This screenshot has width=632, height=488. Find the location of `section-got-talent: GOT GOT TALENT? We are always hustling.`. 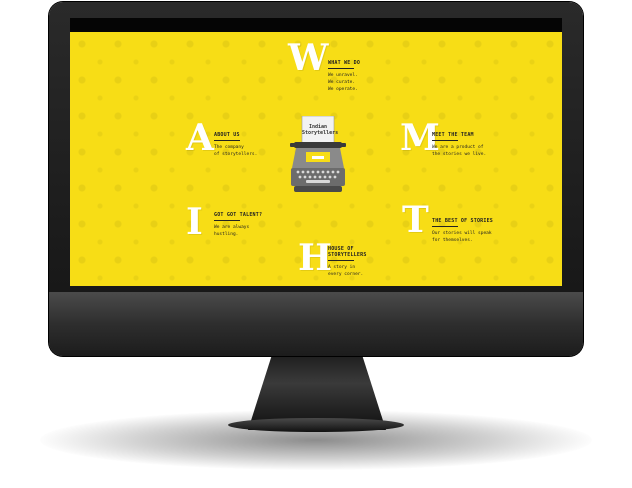

section-got-talent: GOT GOT TALENT? We are always hustling. is located at coordinates (238, 225).